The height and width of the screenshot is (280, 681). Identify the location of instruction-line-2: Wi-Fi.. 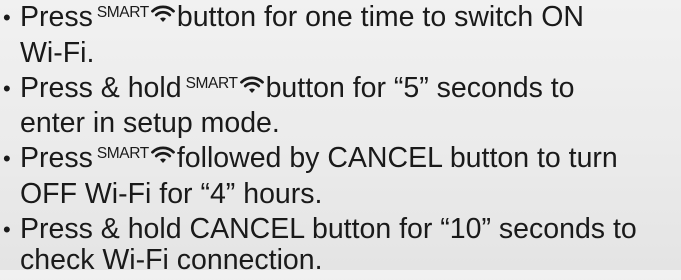
(57, 52).